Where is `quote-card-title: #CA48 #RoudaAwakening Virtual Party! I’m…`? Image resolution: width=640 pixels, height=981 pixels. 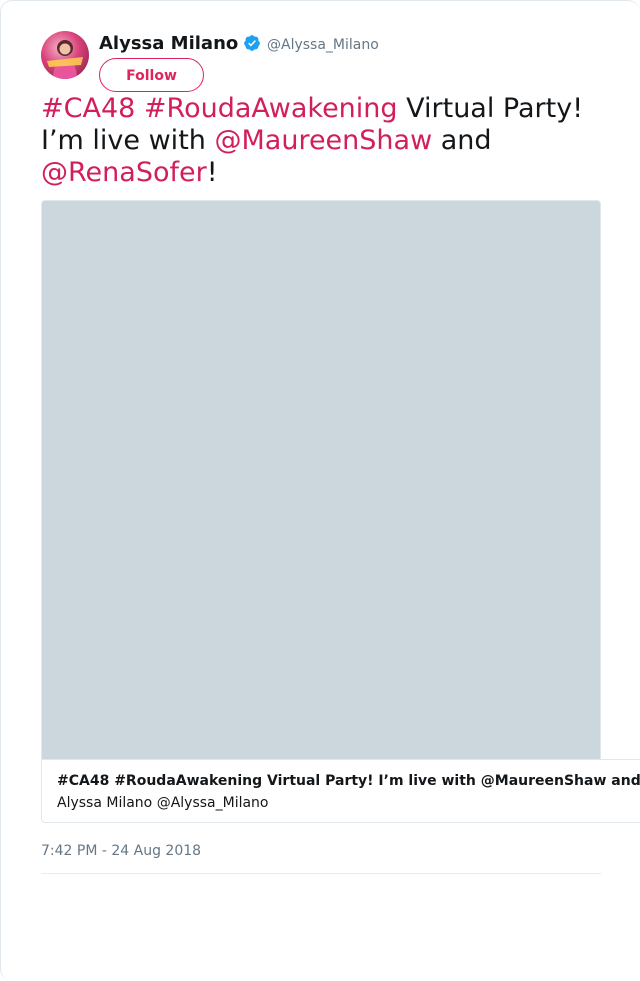
quote-card-title: #CA48 #RoudaAwakening Virtual Party! I’m… is located at coordinates (348, 781).